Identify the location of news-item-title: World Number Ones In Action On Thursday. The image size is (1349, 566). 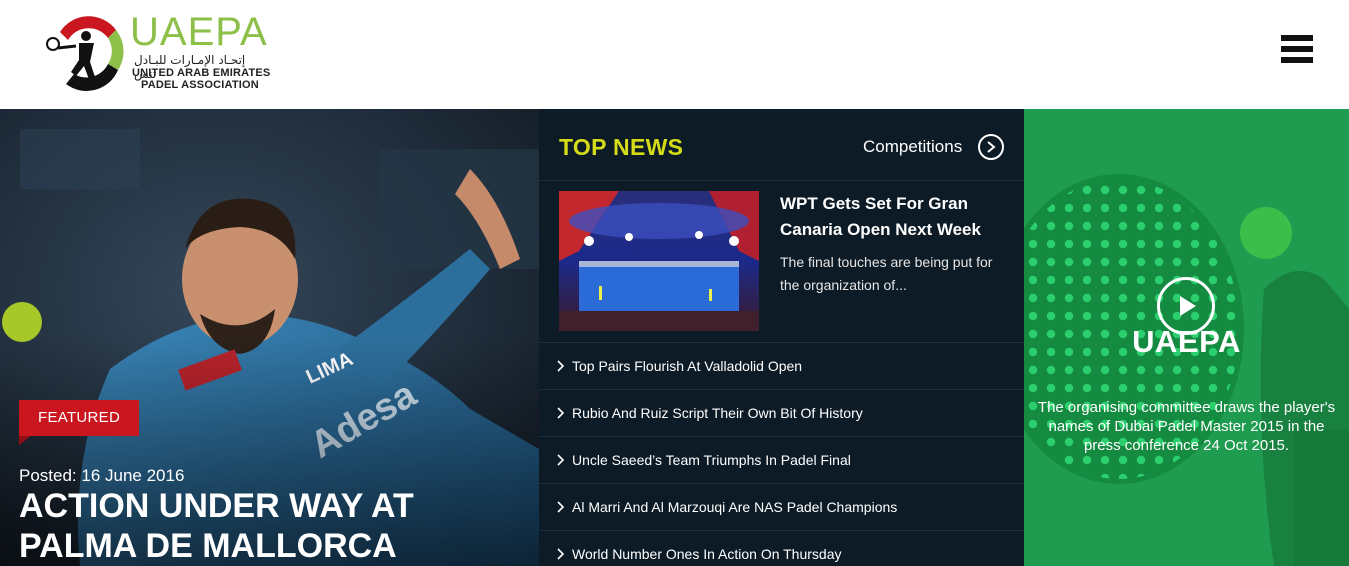
(707, 554).